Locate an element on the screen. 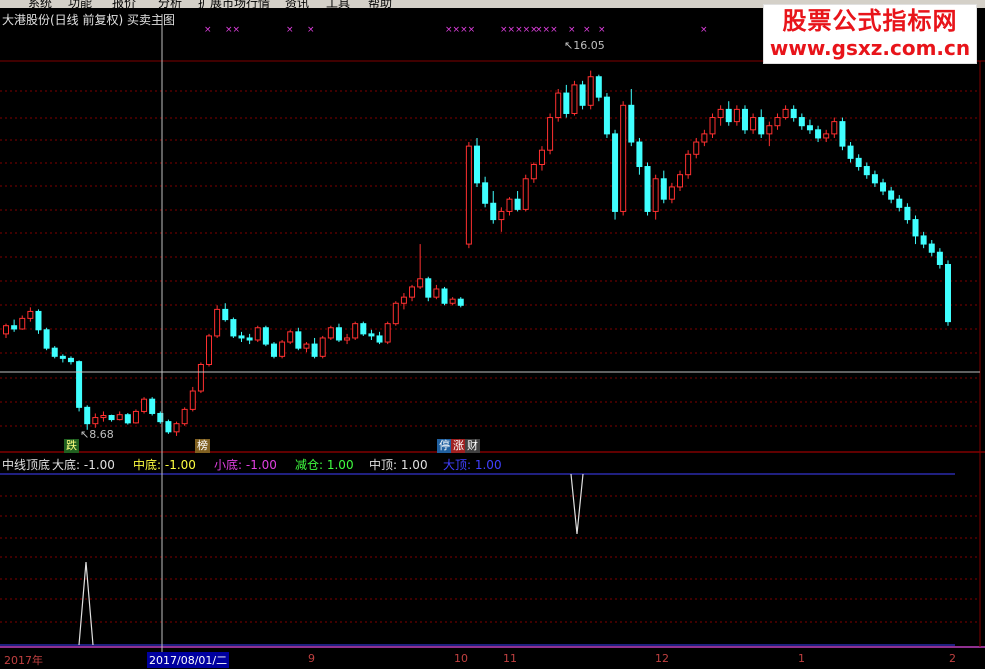  indicator-item-3: 减仓: 1.00 is located at coordinates (324, 465).